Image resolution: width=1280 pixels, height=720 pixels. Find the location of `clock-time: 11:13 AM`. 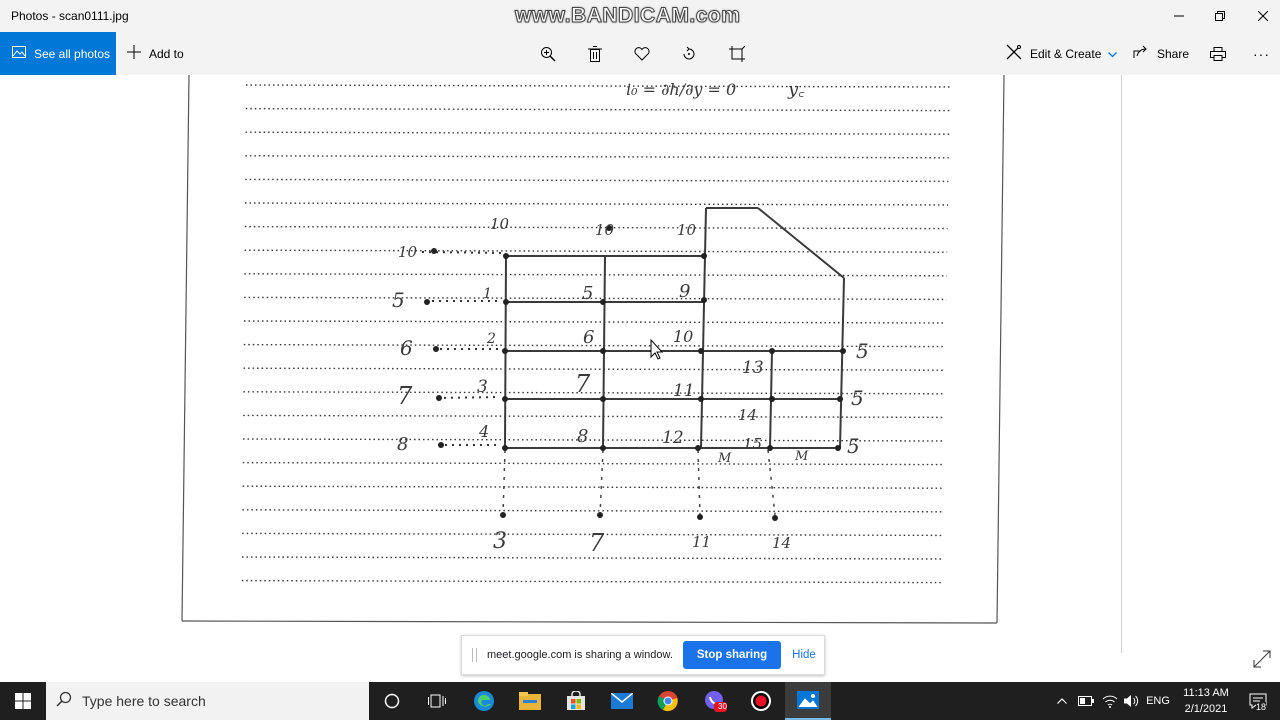

clock-time: 11:13 AM is located at coordinates (1206, 693).